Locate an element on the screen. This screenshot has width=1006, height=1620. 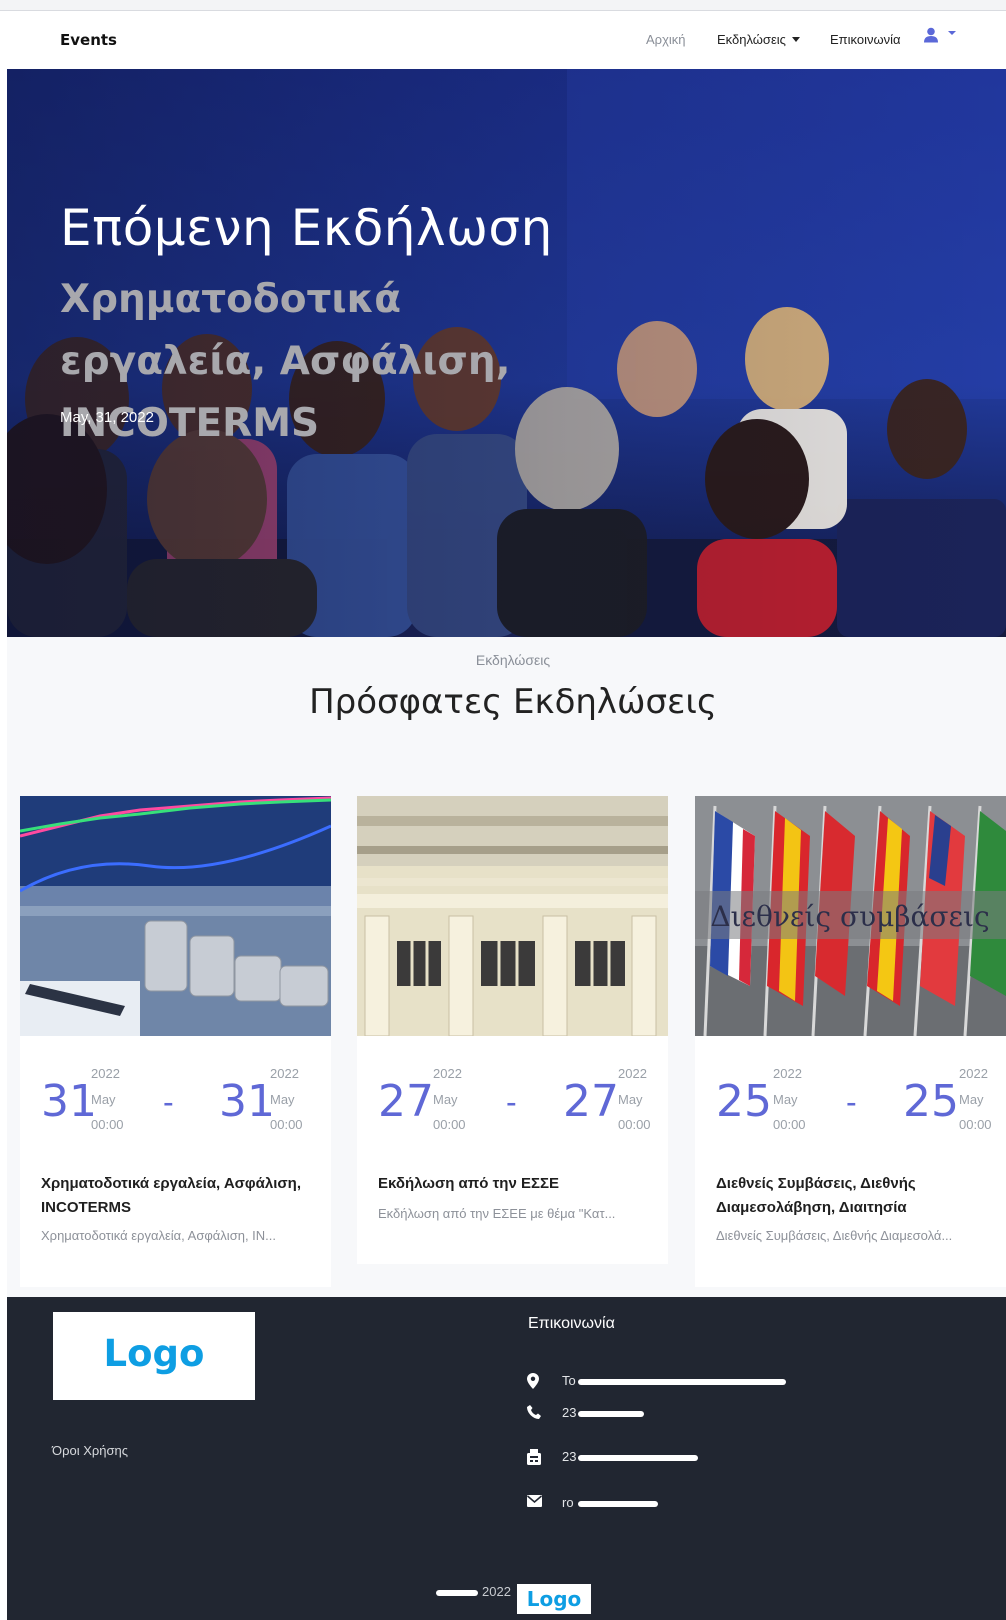
fax-text: 23 is located at coordinates (569, 1456).